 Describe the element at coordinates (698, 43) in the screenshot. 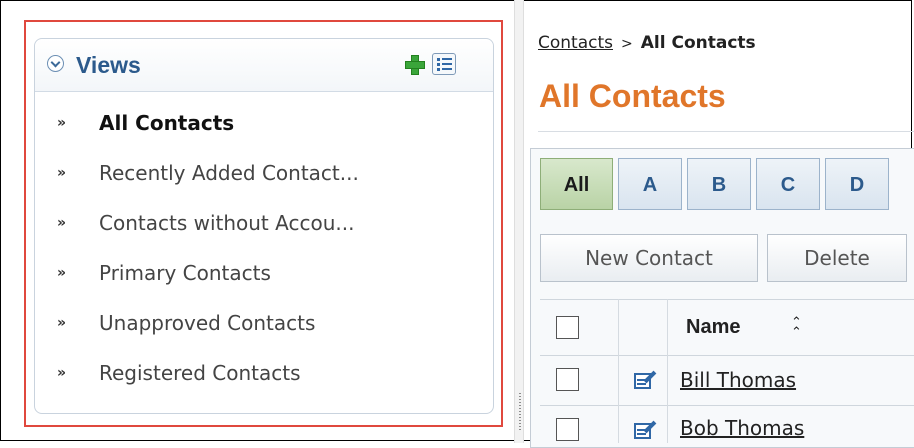

I see `breadcrumb-current: All Contacts` at that location.